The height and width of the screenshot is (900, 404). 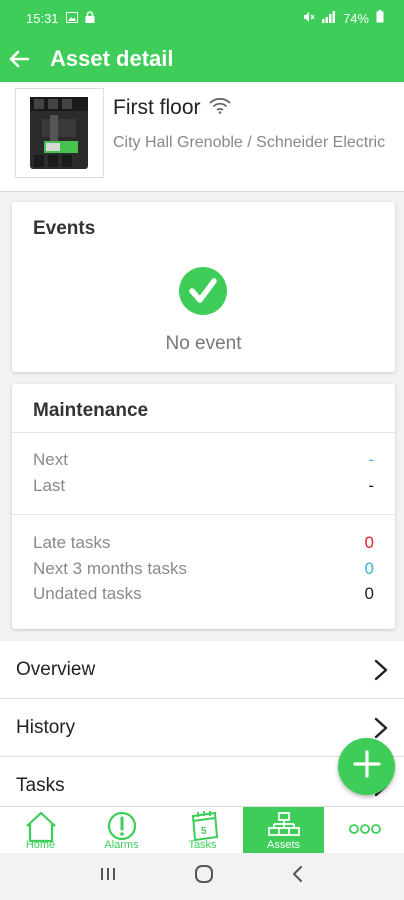 What do you see at coordinates (249, 142) in the screenshot?
I see `asset-location: City Hall Grenoble / Schneider Electric` at bounding box center [249, 142].